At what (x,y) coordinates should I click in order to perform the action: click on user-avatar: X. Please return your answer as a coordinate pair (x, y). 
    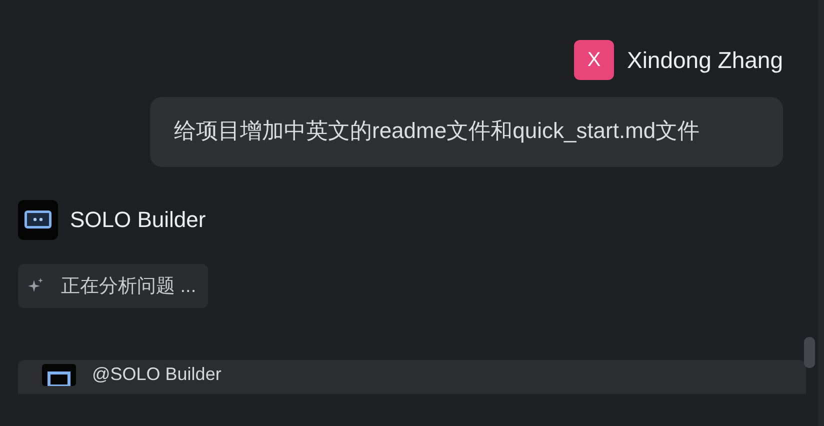
    Looking at the image, I should click on (594, 60).